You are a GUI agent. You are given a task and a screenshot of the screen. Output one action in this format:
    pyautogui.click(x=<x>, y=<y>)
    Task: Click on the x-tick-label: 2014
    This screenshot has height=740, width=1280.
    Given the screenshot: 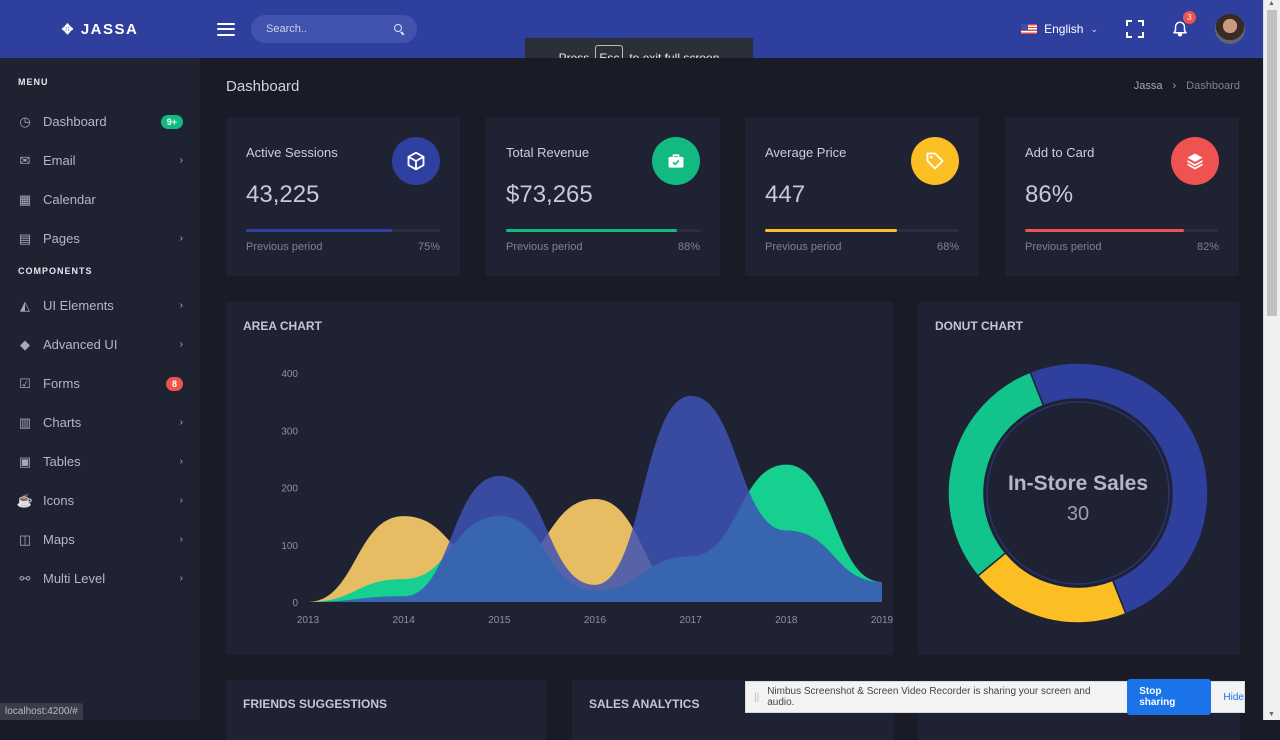 What is the action you would take?
    pyautogui.click(x=404, y=620)
    